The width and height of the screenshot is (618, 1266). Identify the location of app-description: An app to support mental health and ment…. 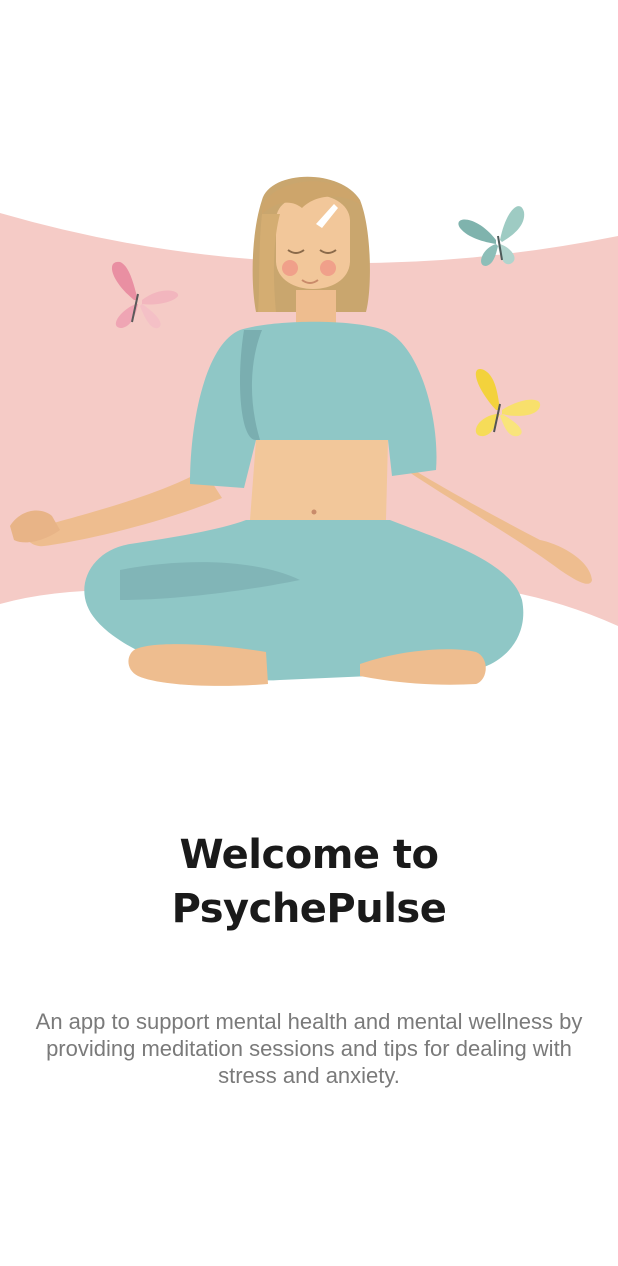
(309, 1048).